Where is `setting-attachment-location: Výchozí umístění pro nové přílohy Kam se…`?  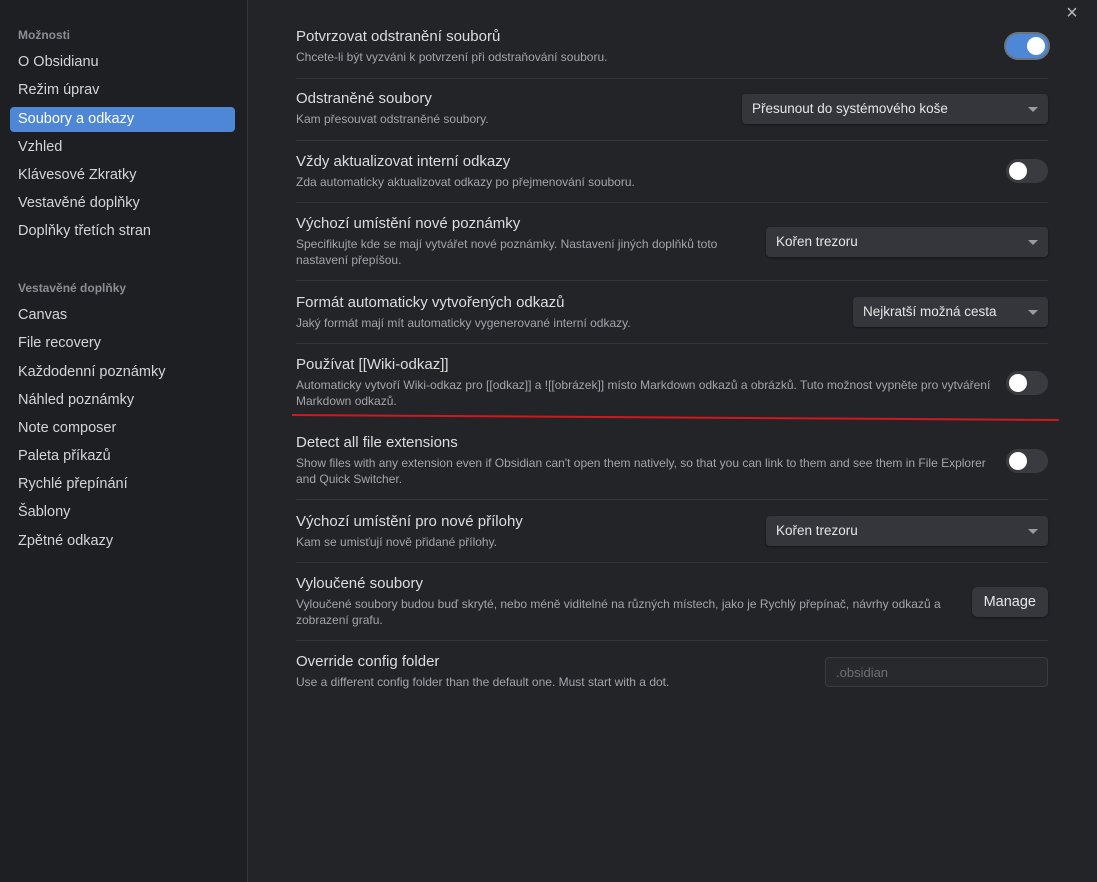 setting-attachment-location: Výchozí umístění pro nové přílohy Kam se… is located at coordinates (672, 534).